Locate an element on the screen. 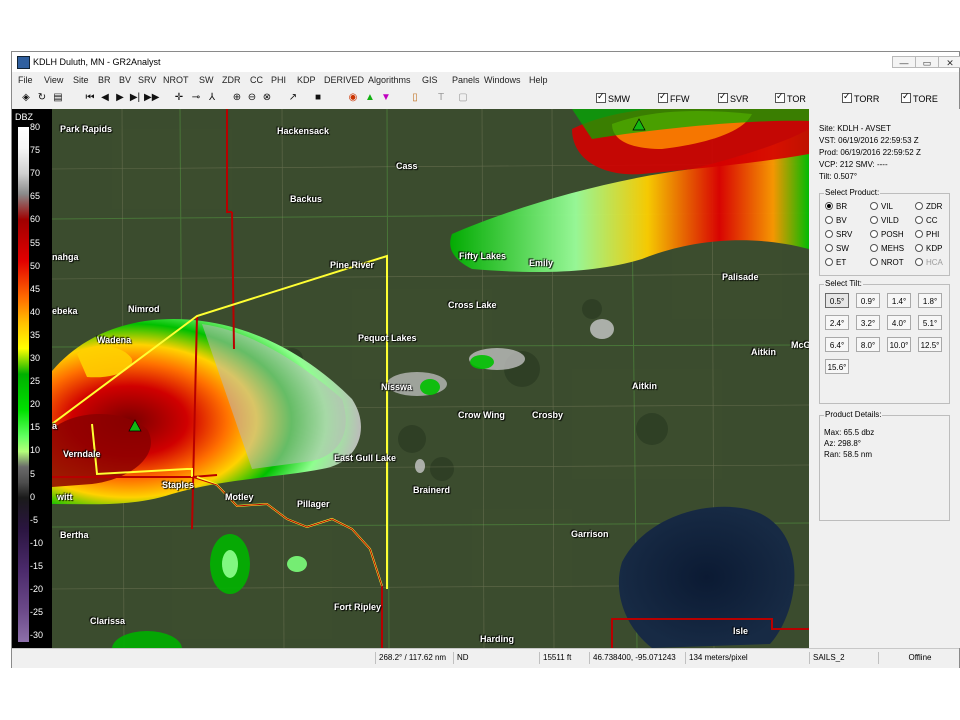 This screenshot has height=720, width=960. menu-view: View is located at coordinates (53, 80).